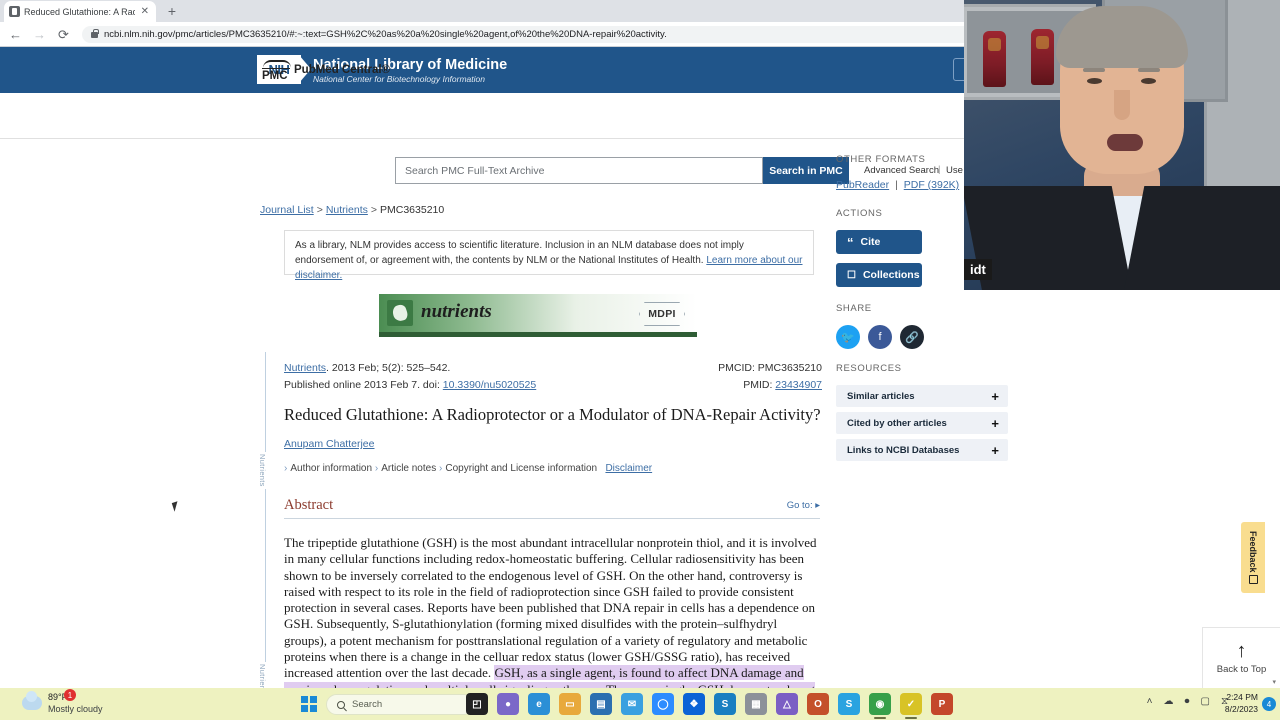  Describe the element at coordinates (329, 444) in the screenshot. I see `author-link: Anupam Chatterjee` at that location.